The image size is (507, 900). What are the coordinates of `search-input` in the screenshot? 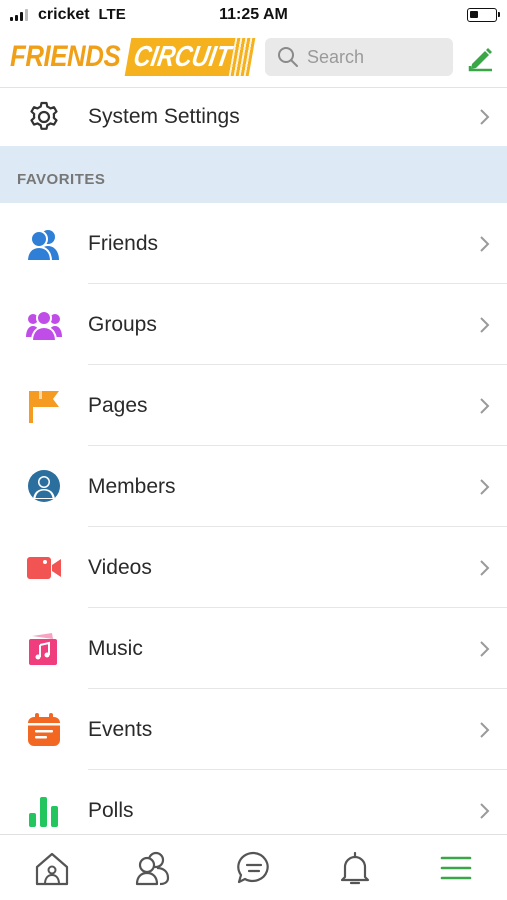 It's located at (377, 57).